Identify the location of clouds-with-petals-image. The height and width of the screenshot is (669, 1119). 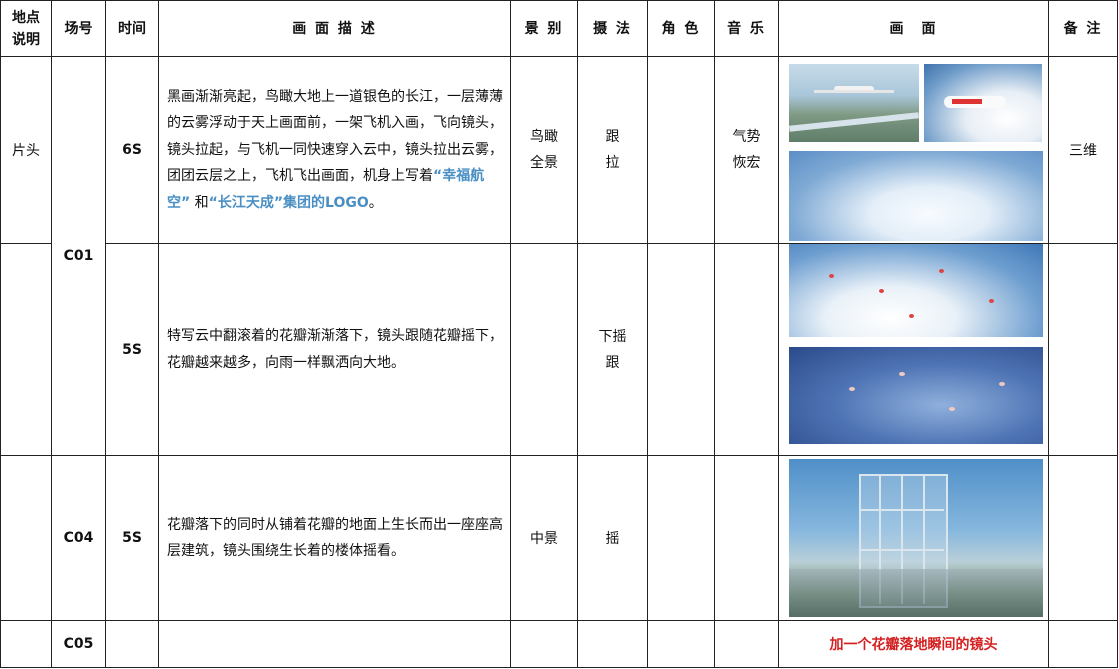
(916, 290).